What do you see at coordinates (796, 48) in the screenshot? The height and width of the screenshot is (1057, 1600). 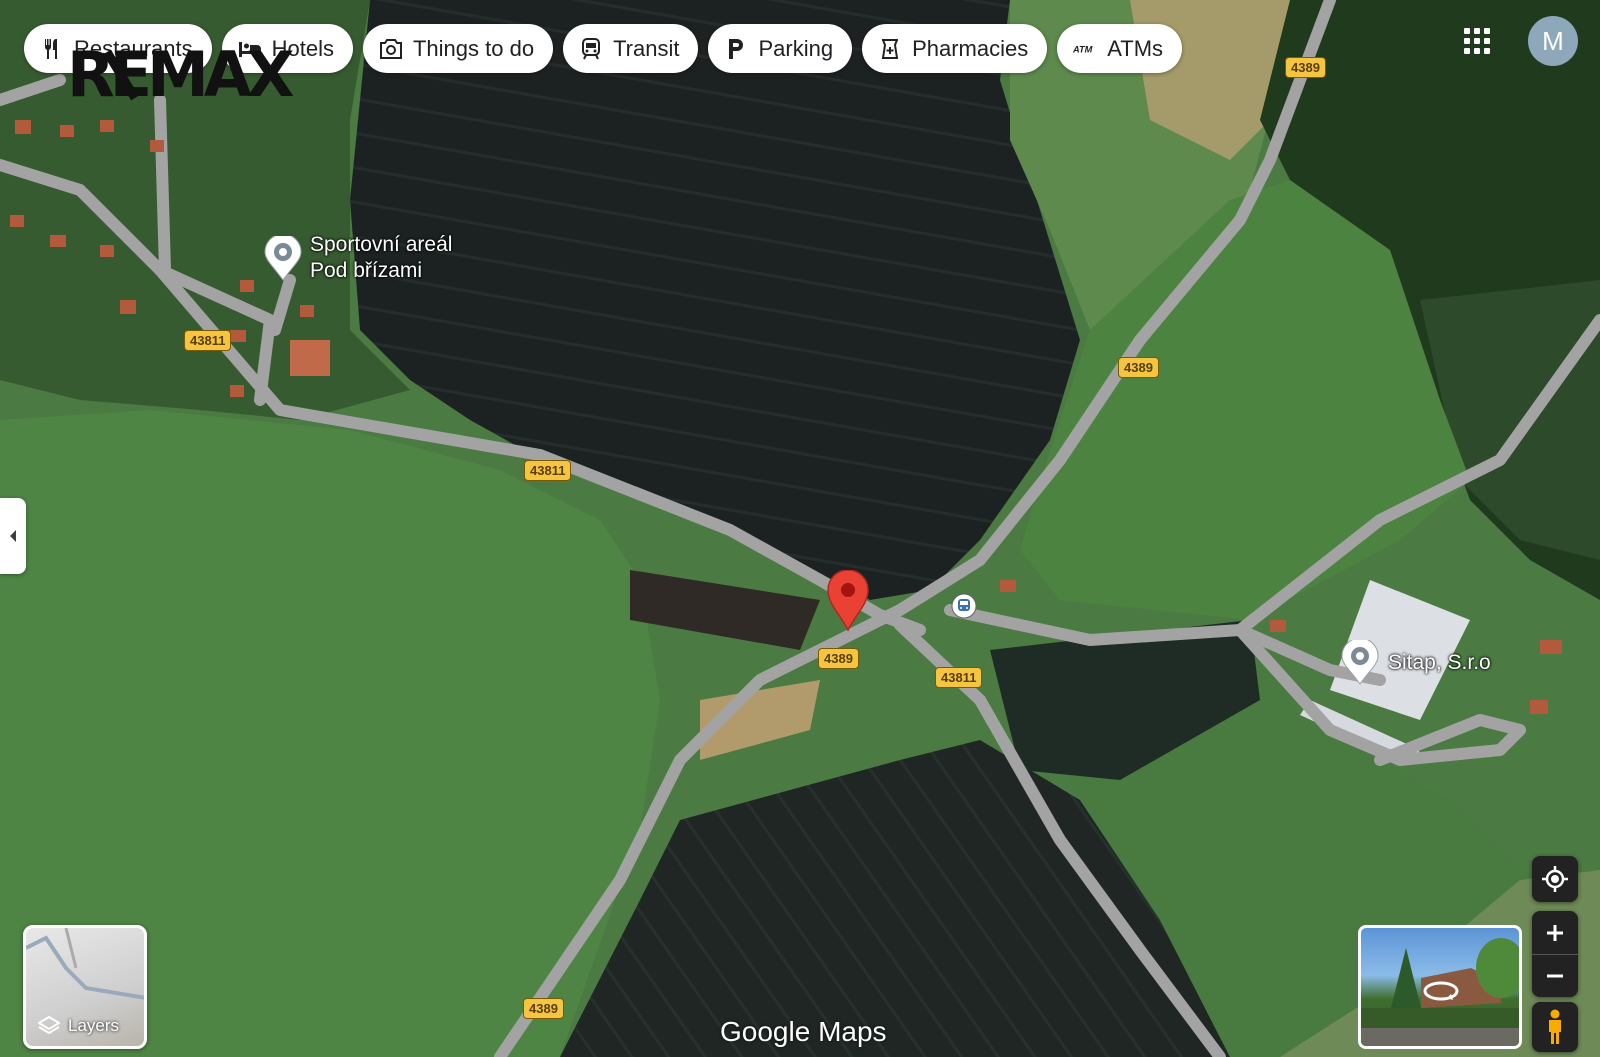 I see `chip-label: Parking` at bounding box center [796, 48].